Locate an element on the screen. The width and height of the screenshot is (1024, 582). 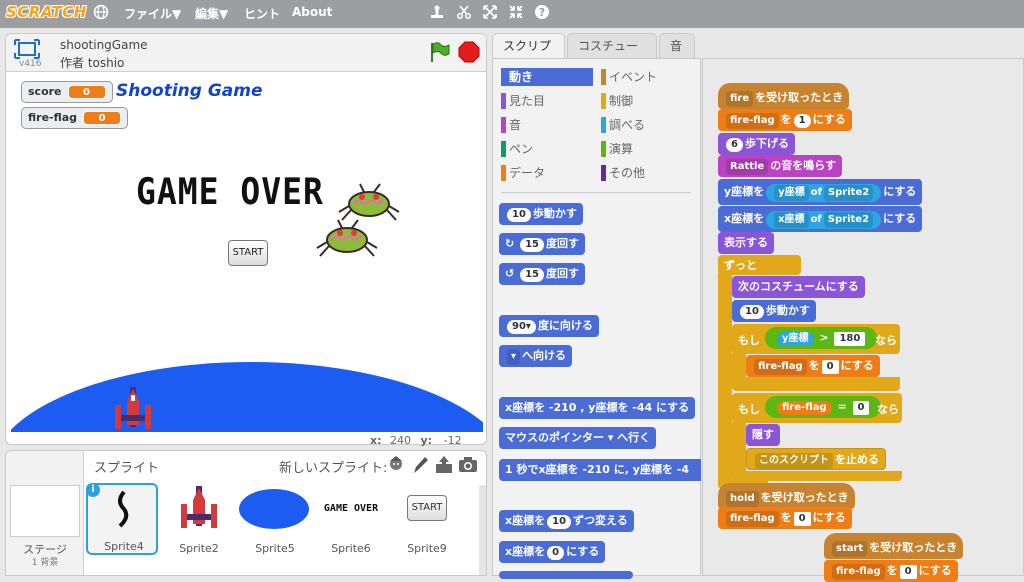
block-turn-left: ↺ 15 度回す is located at coordinates (542, 274).